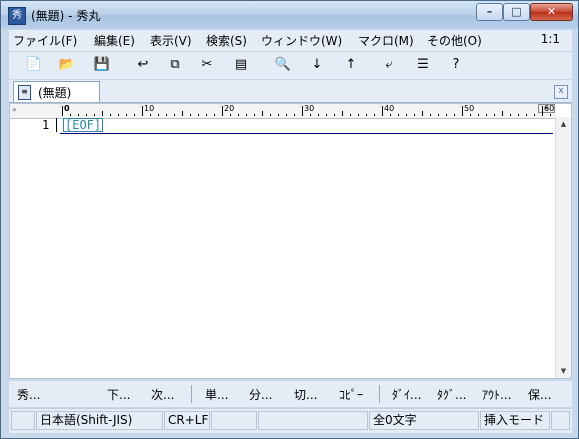 This screenshot has height=439, width=579. What do you see at coordinates (516, 12) in the screenshot?
I see `maximize-button: □` at bounding box center [516, 12].